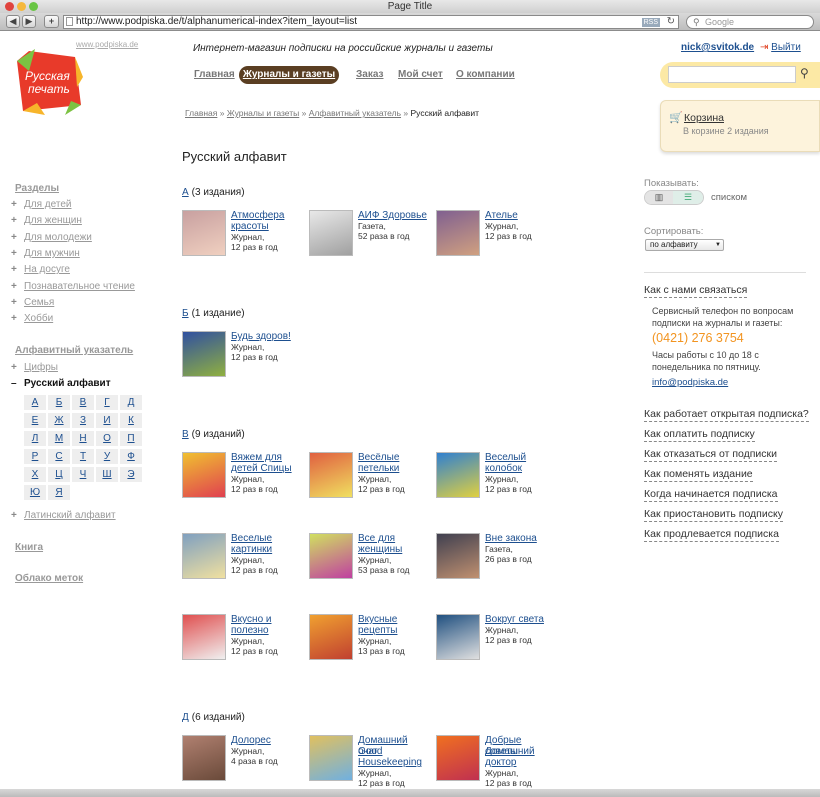  I want to click on digits-link: Цифры, so click(41, 367).